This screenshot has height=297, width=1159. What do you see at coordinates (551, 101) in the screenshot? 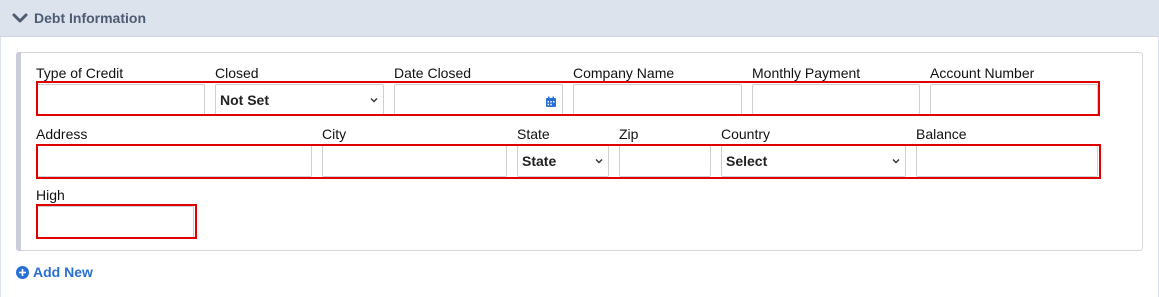
I see `calendar-icon` at bounding box center [551, 101].